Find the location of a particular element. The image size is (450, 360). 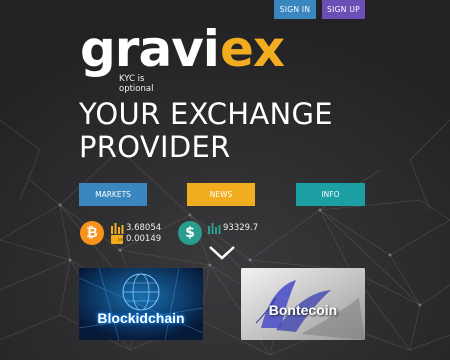

blockidchain-card: Blockidchain is located at coordinates (141, 304).